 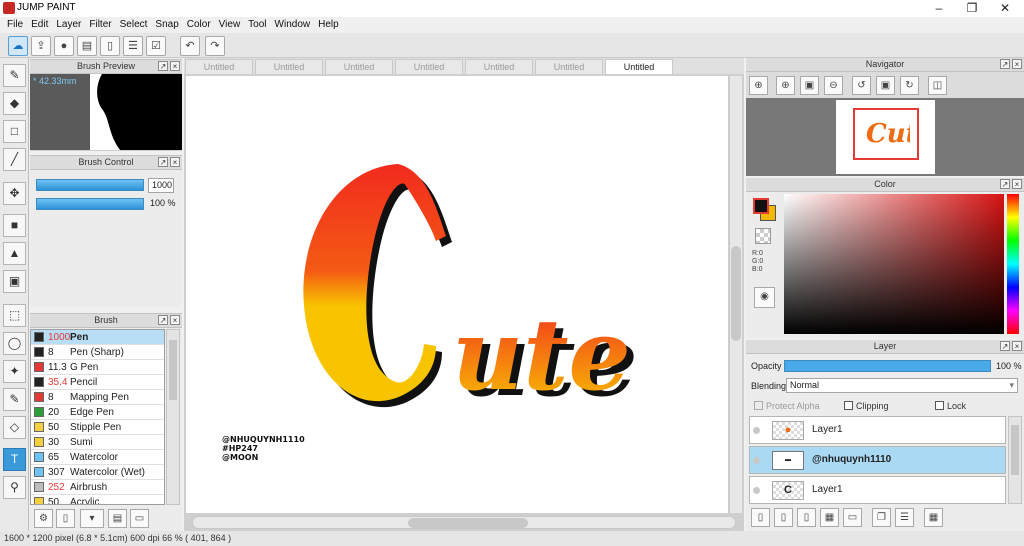 I want to click on brush-item: 8 Mapping Pen, so click(x=97, y=397).